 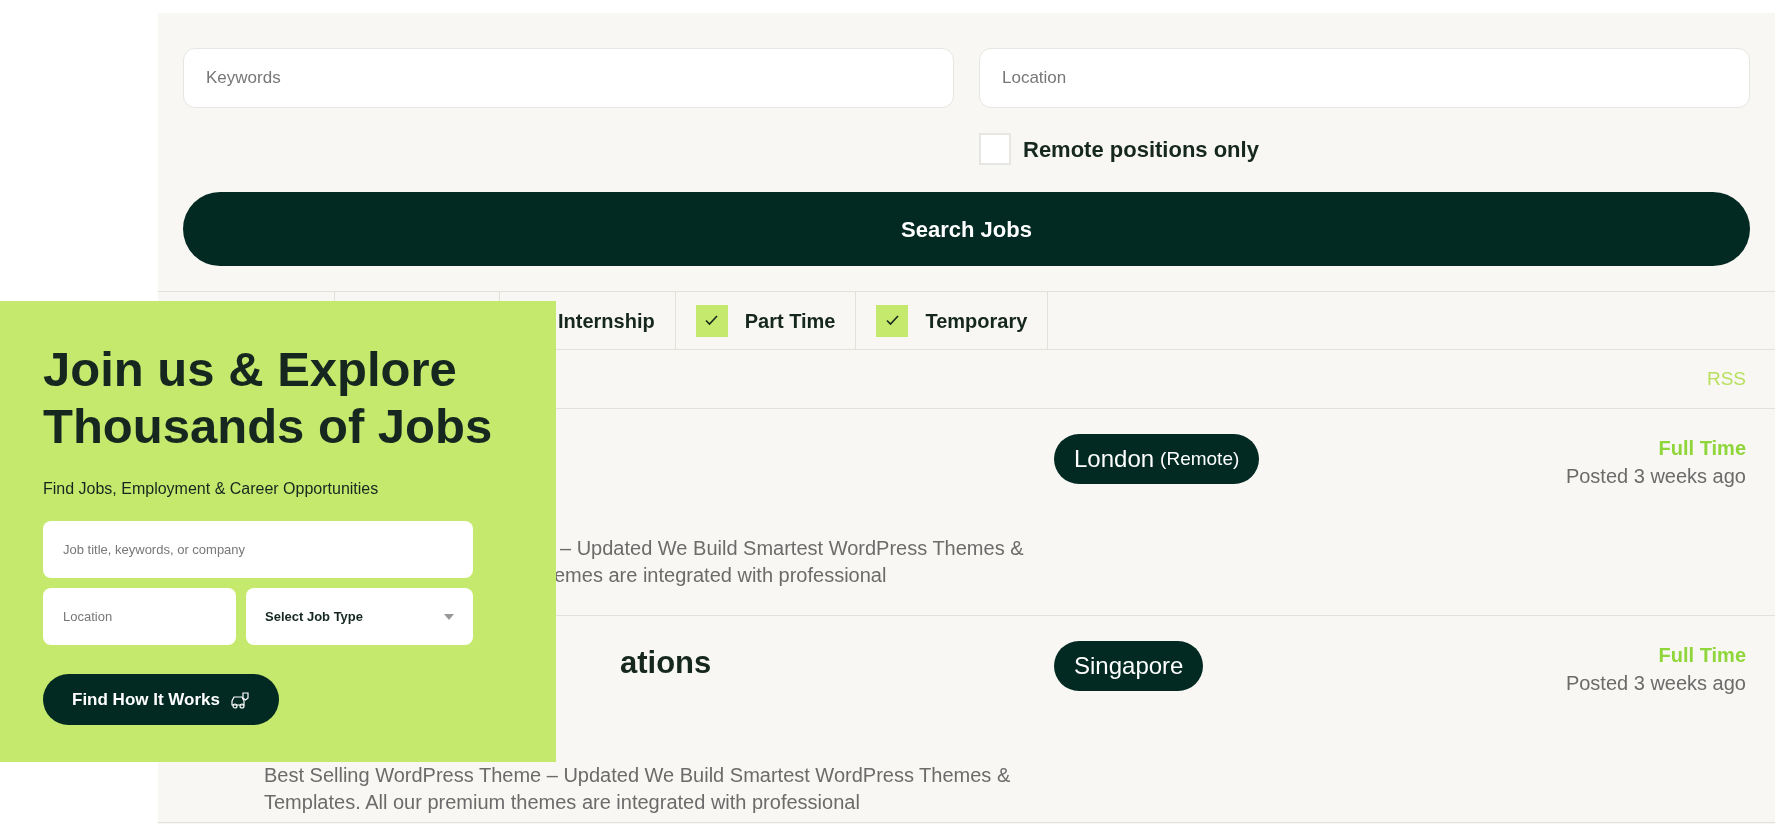 I want to click on filter-label: Internship, so click(x=606, y=321).